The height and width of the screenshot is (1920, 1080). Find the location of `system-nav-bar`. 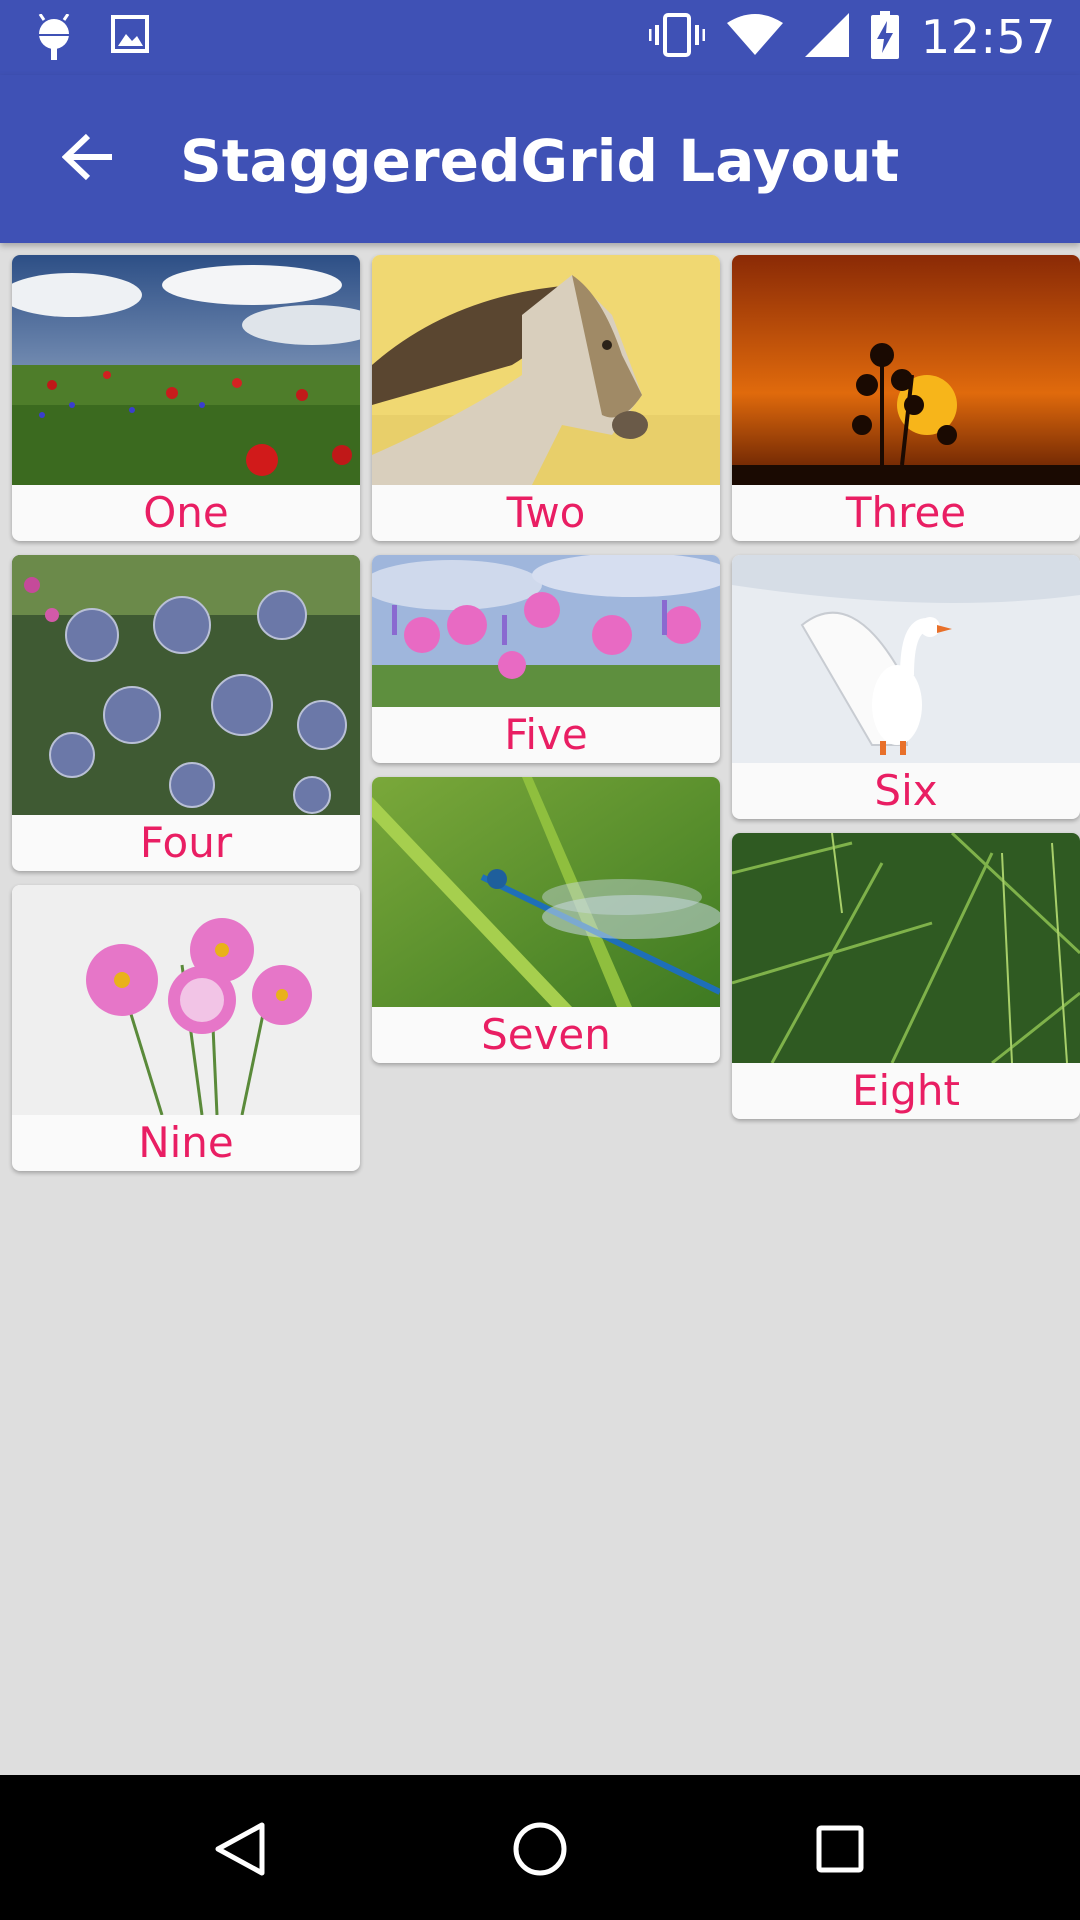

system-nav-bar is located at coordinates (540, 1847).